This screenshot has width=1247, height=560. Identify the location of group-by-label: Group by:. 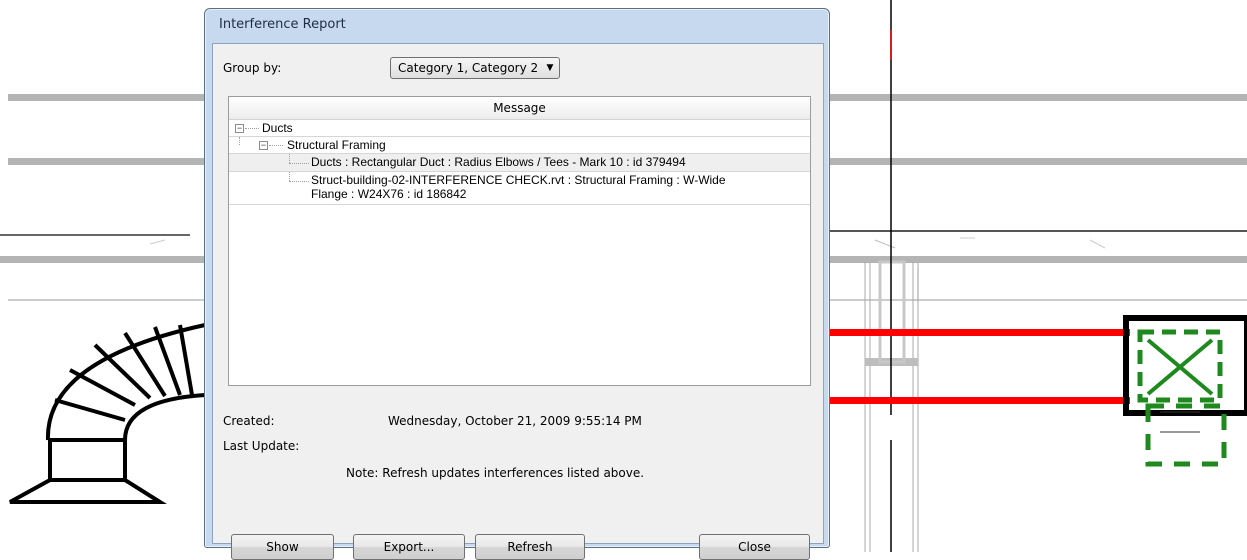
(252, 68).